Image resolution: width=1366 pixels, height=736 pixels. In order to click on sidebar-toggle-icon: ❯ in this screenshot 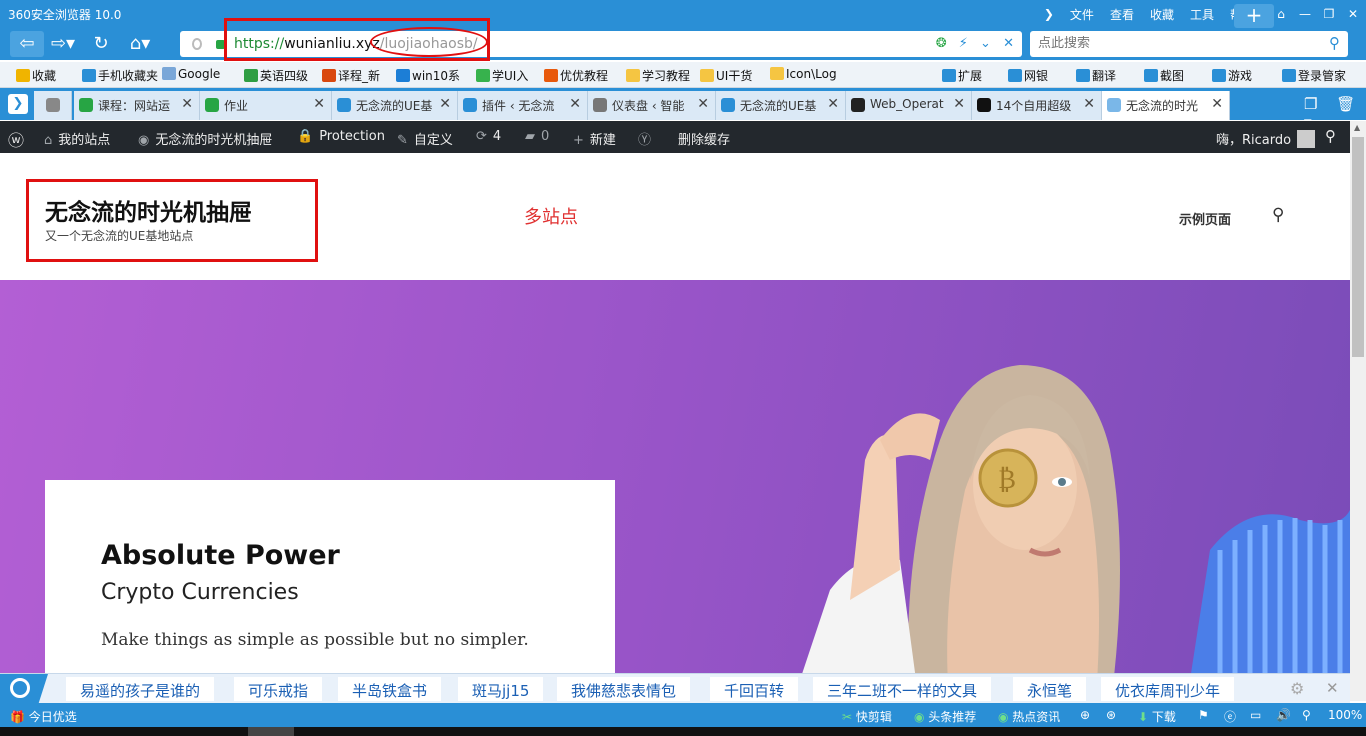, I will do `click(18, 104)`.